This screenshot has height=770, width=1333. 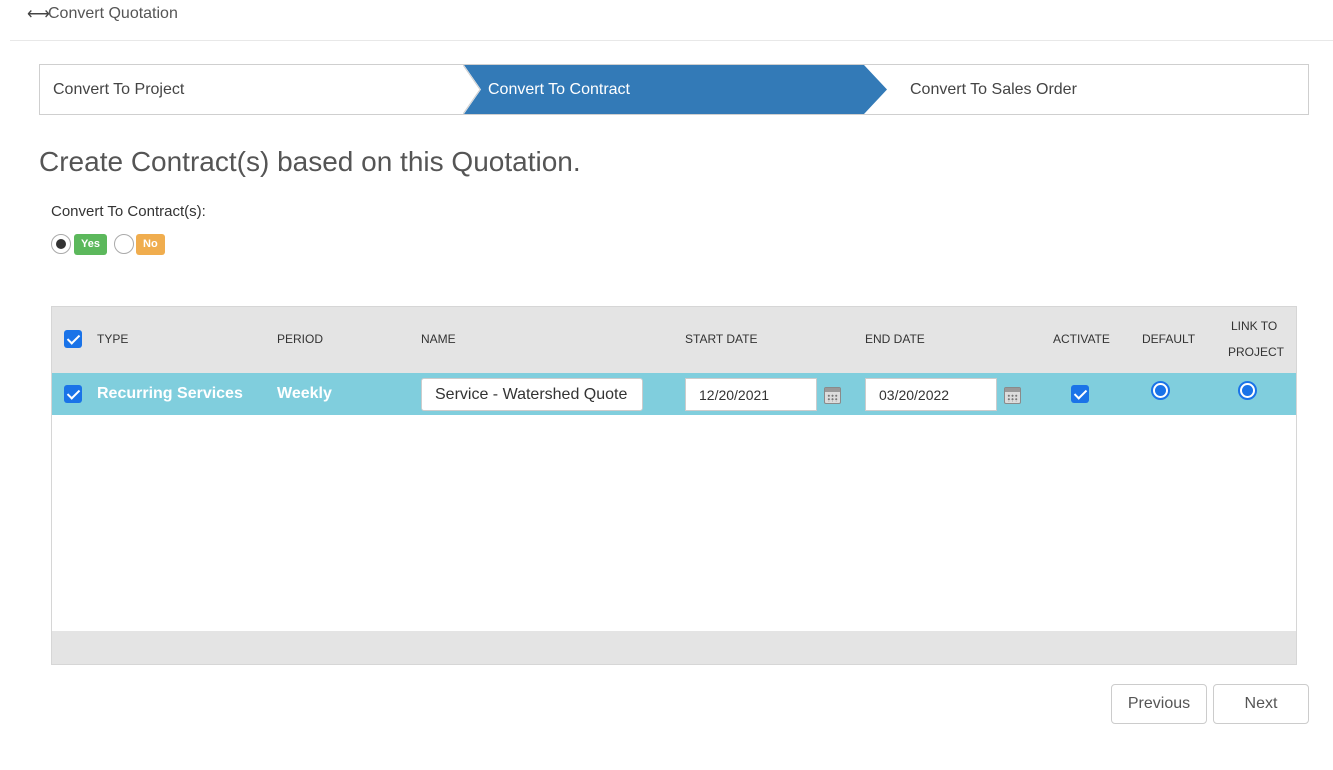 I want to click on link-to-project-radio, so click(x=1247, y=390).